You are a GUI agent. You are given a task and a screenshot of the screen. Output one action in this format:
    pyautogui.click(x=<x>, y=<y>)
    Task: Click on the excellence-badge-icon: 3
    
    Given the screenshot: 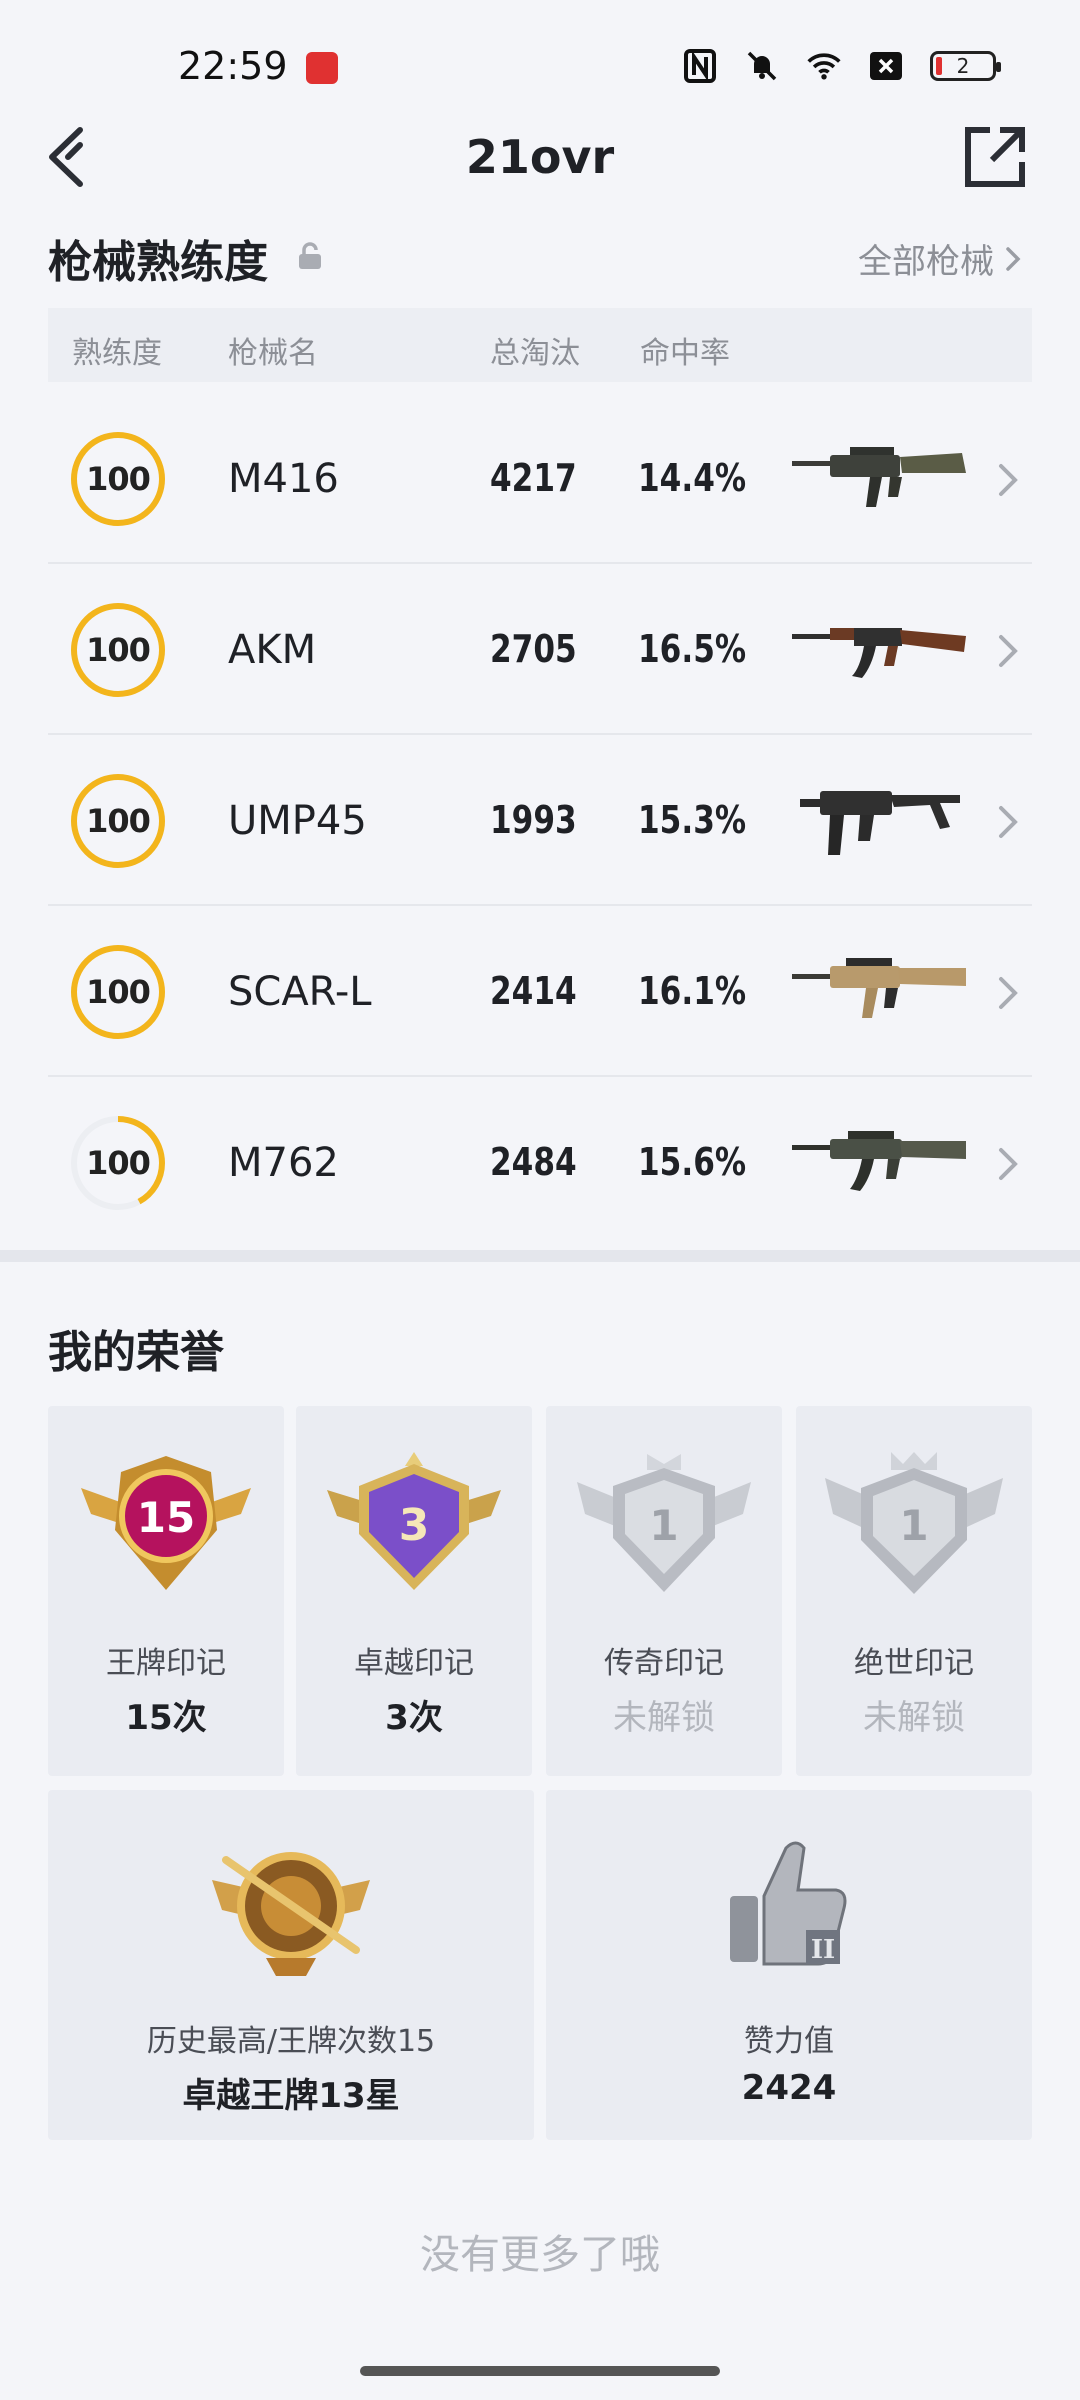 What is the action you would take?
    pyautogui.click(x=414, y=1521)
    